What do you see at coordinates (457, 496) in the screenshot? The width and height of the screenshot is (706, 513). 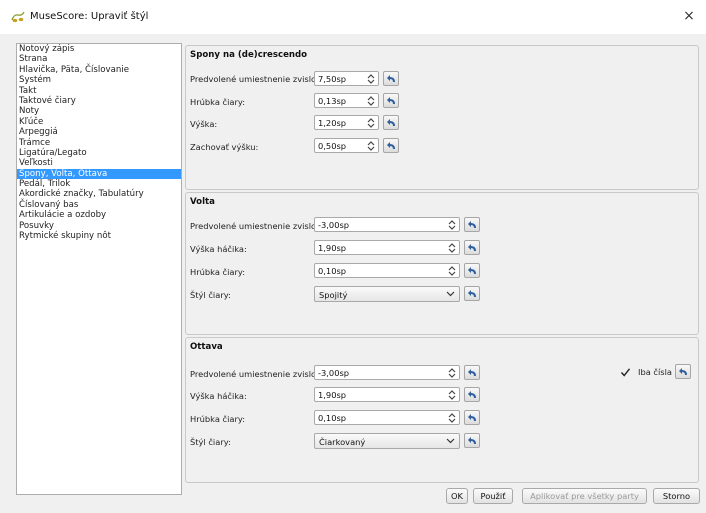 I see `ok-button: OK` at bounding box center [457, 496].